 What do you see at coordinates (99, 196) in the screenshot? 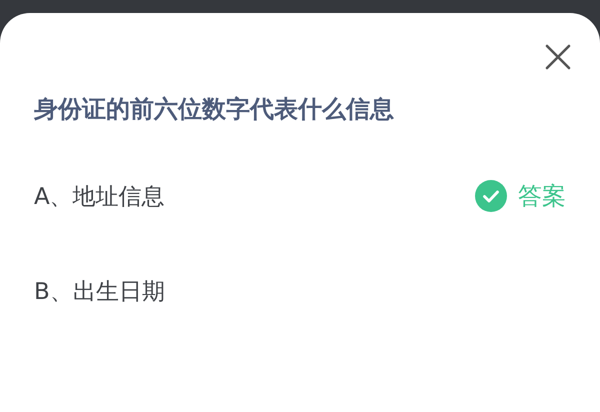
I see `option-text: A、地址信息` at bounding box center [99, 196].